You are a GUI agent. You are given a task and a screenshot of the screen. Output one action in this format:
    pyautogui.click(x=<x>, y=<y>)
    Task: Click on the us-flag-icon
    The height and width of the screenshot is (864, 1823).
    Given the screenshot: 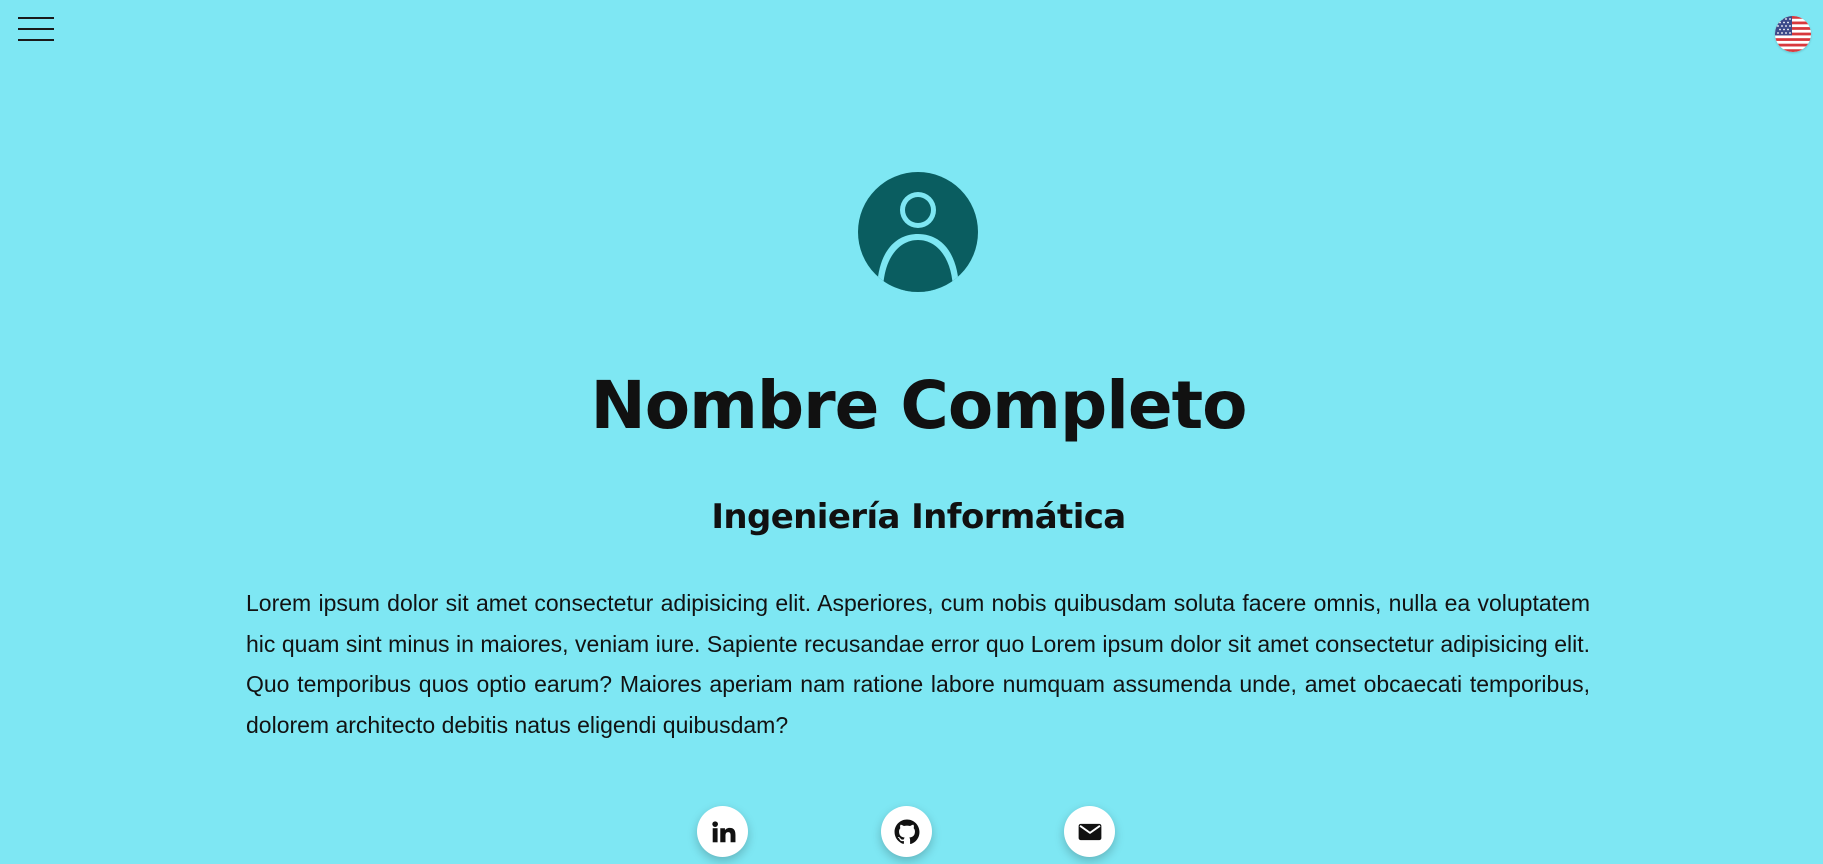 What is the action you would take?
    pyautogui.click(x=1793, y=34)
    